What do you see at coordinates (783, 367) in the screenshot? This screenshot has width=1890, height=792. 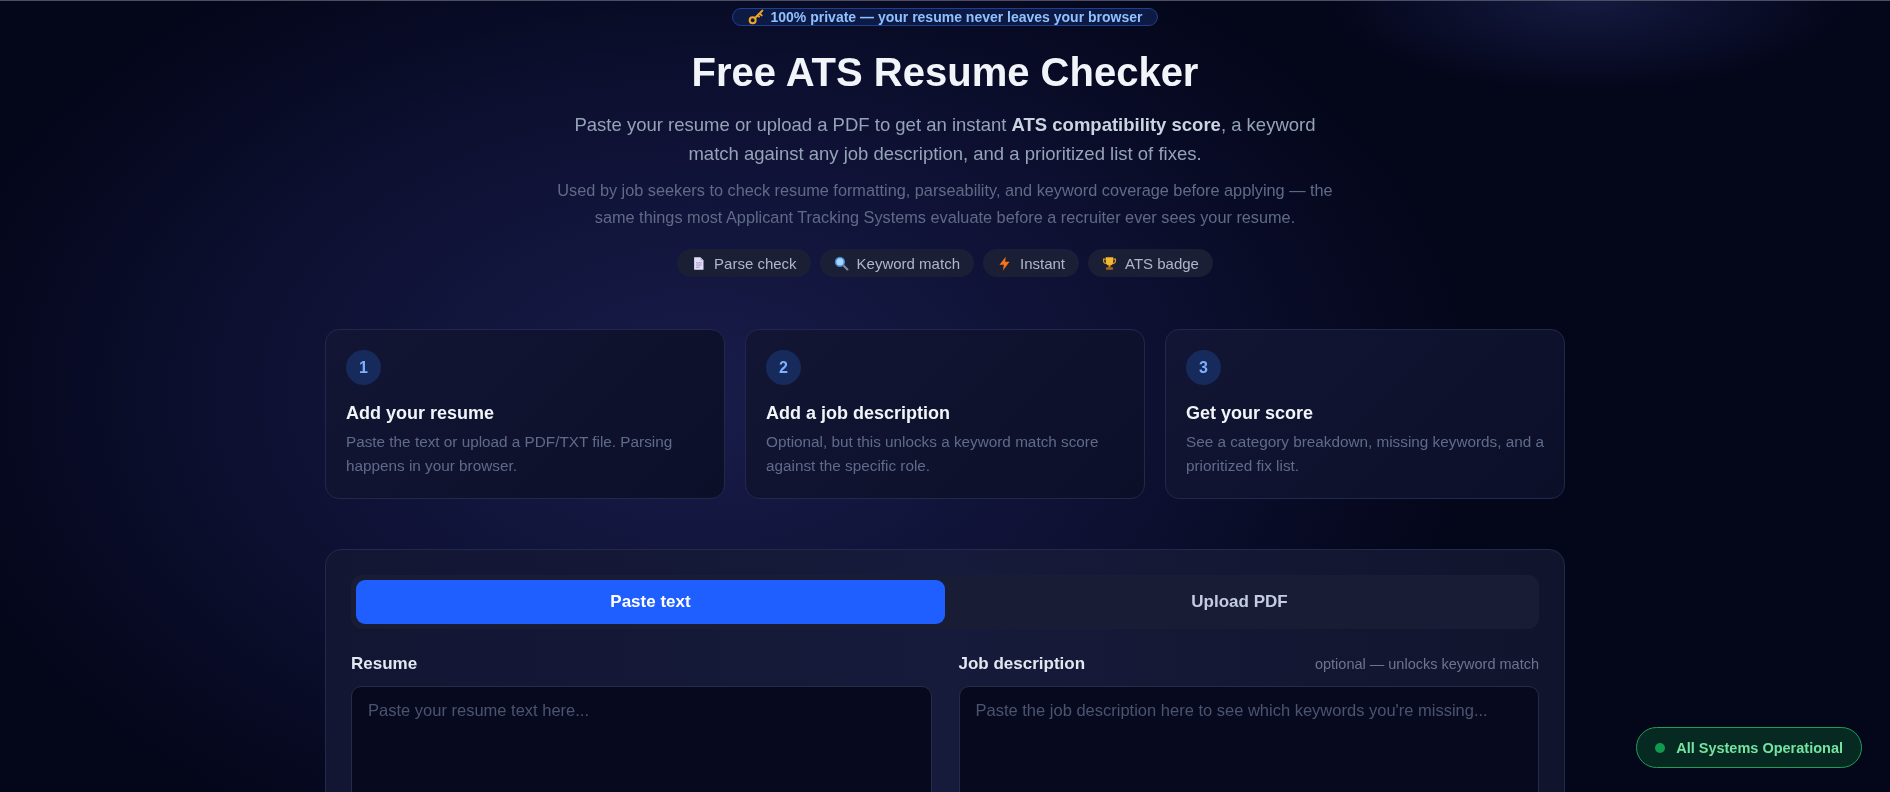 I see `step-number: 2` at bounding box center [783, 367].